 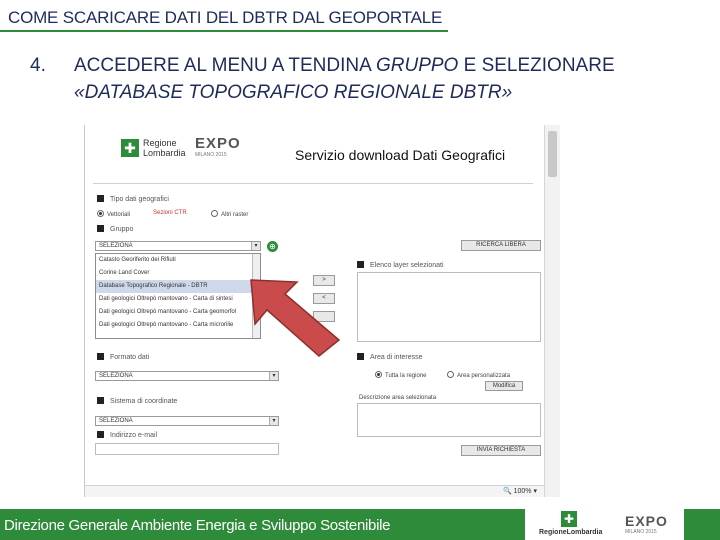 I want to click on dropdown-item-dbtr: Database Topografico Regionale - DBTR, so click(x=178, y=286).